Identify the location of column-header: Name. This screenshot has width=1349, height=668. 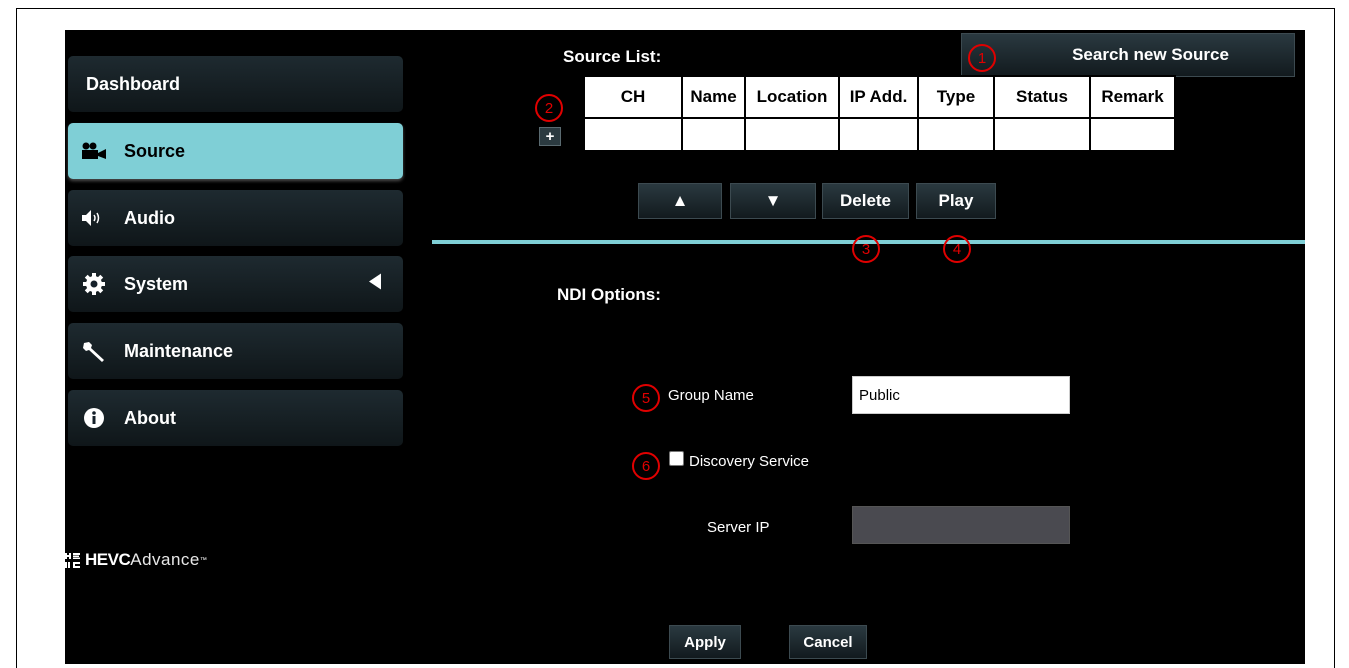
(713, 97).